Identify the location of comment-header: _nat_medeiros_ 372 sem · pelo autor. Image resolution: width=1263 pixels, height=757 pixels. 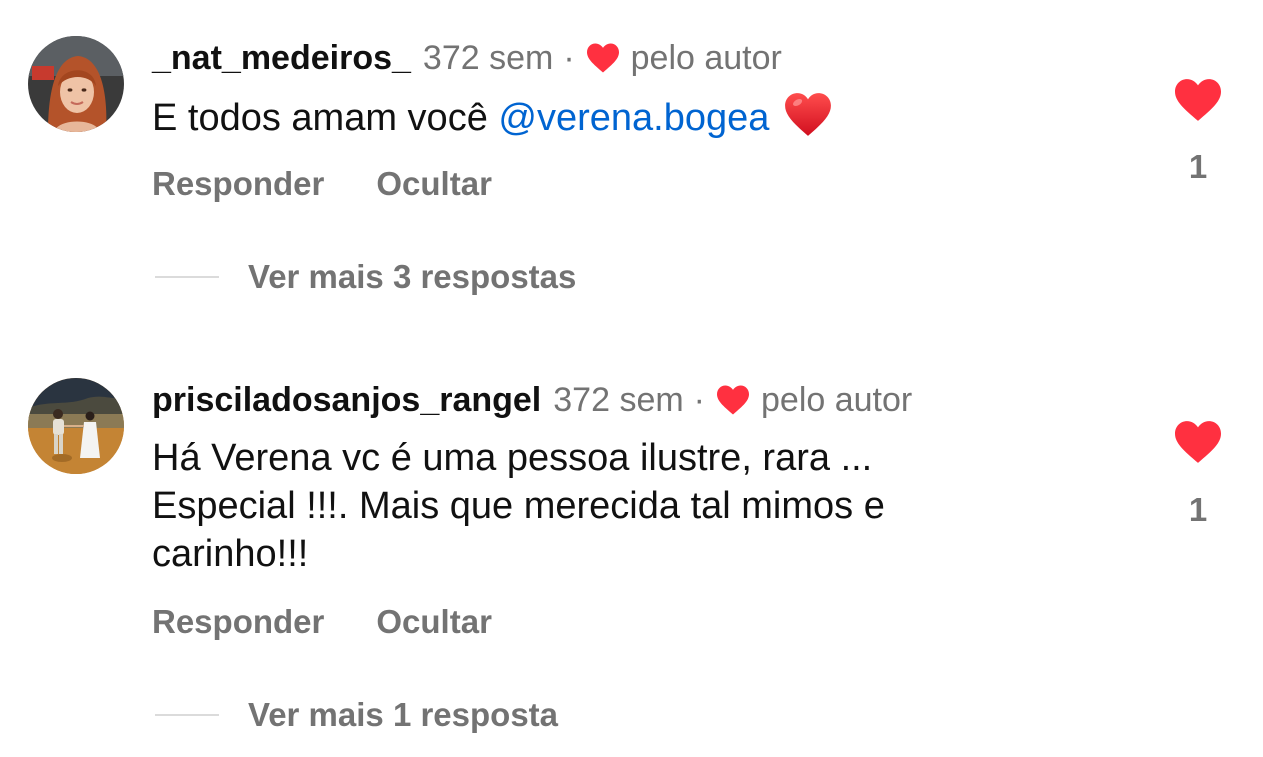
(467, 58).